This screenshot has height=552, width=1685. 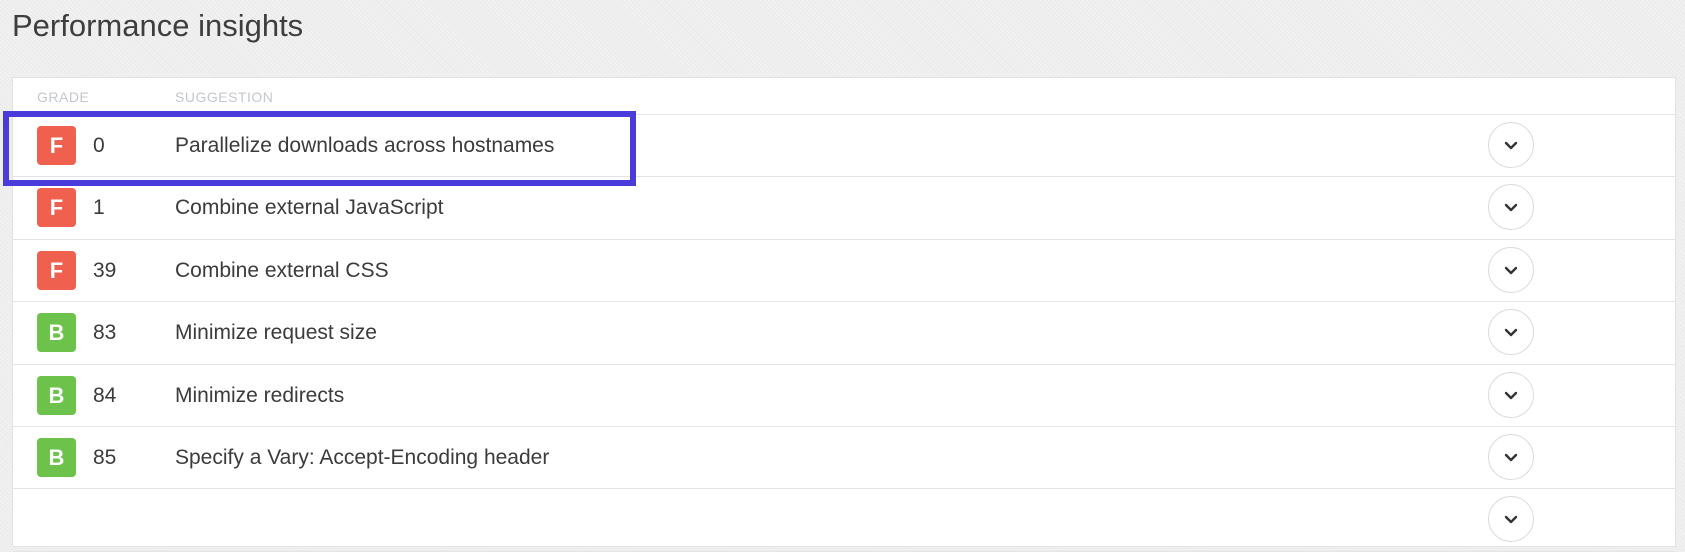 What do you see at coordinates (844, 271) in the screenshot?
I see `table-row: F 39 Combine external CSS` at bounding box center [844, 271].